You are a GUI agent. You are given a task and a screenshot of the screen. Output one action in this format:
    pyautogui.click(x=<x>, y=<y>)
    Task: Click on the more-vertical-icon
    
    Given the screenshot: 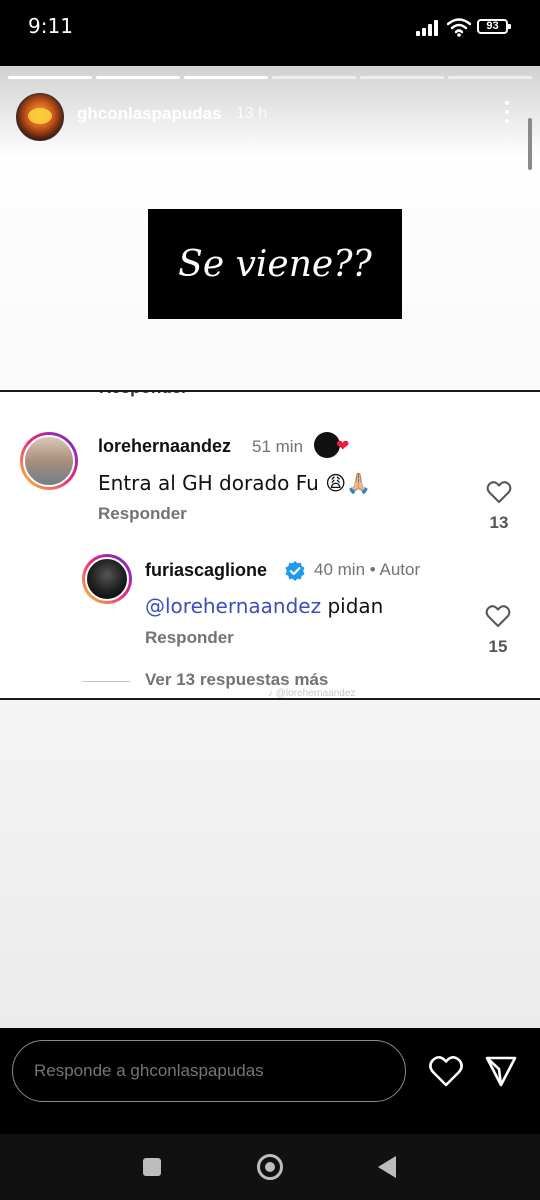 What is the action you would take?
    pyautogui.click(x=507, y=114)
    